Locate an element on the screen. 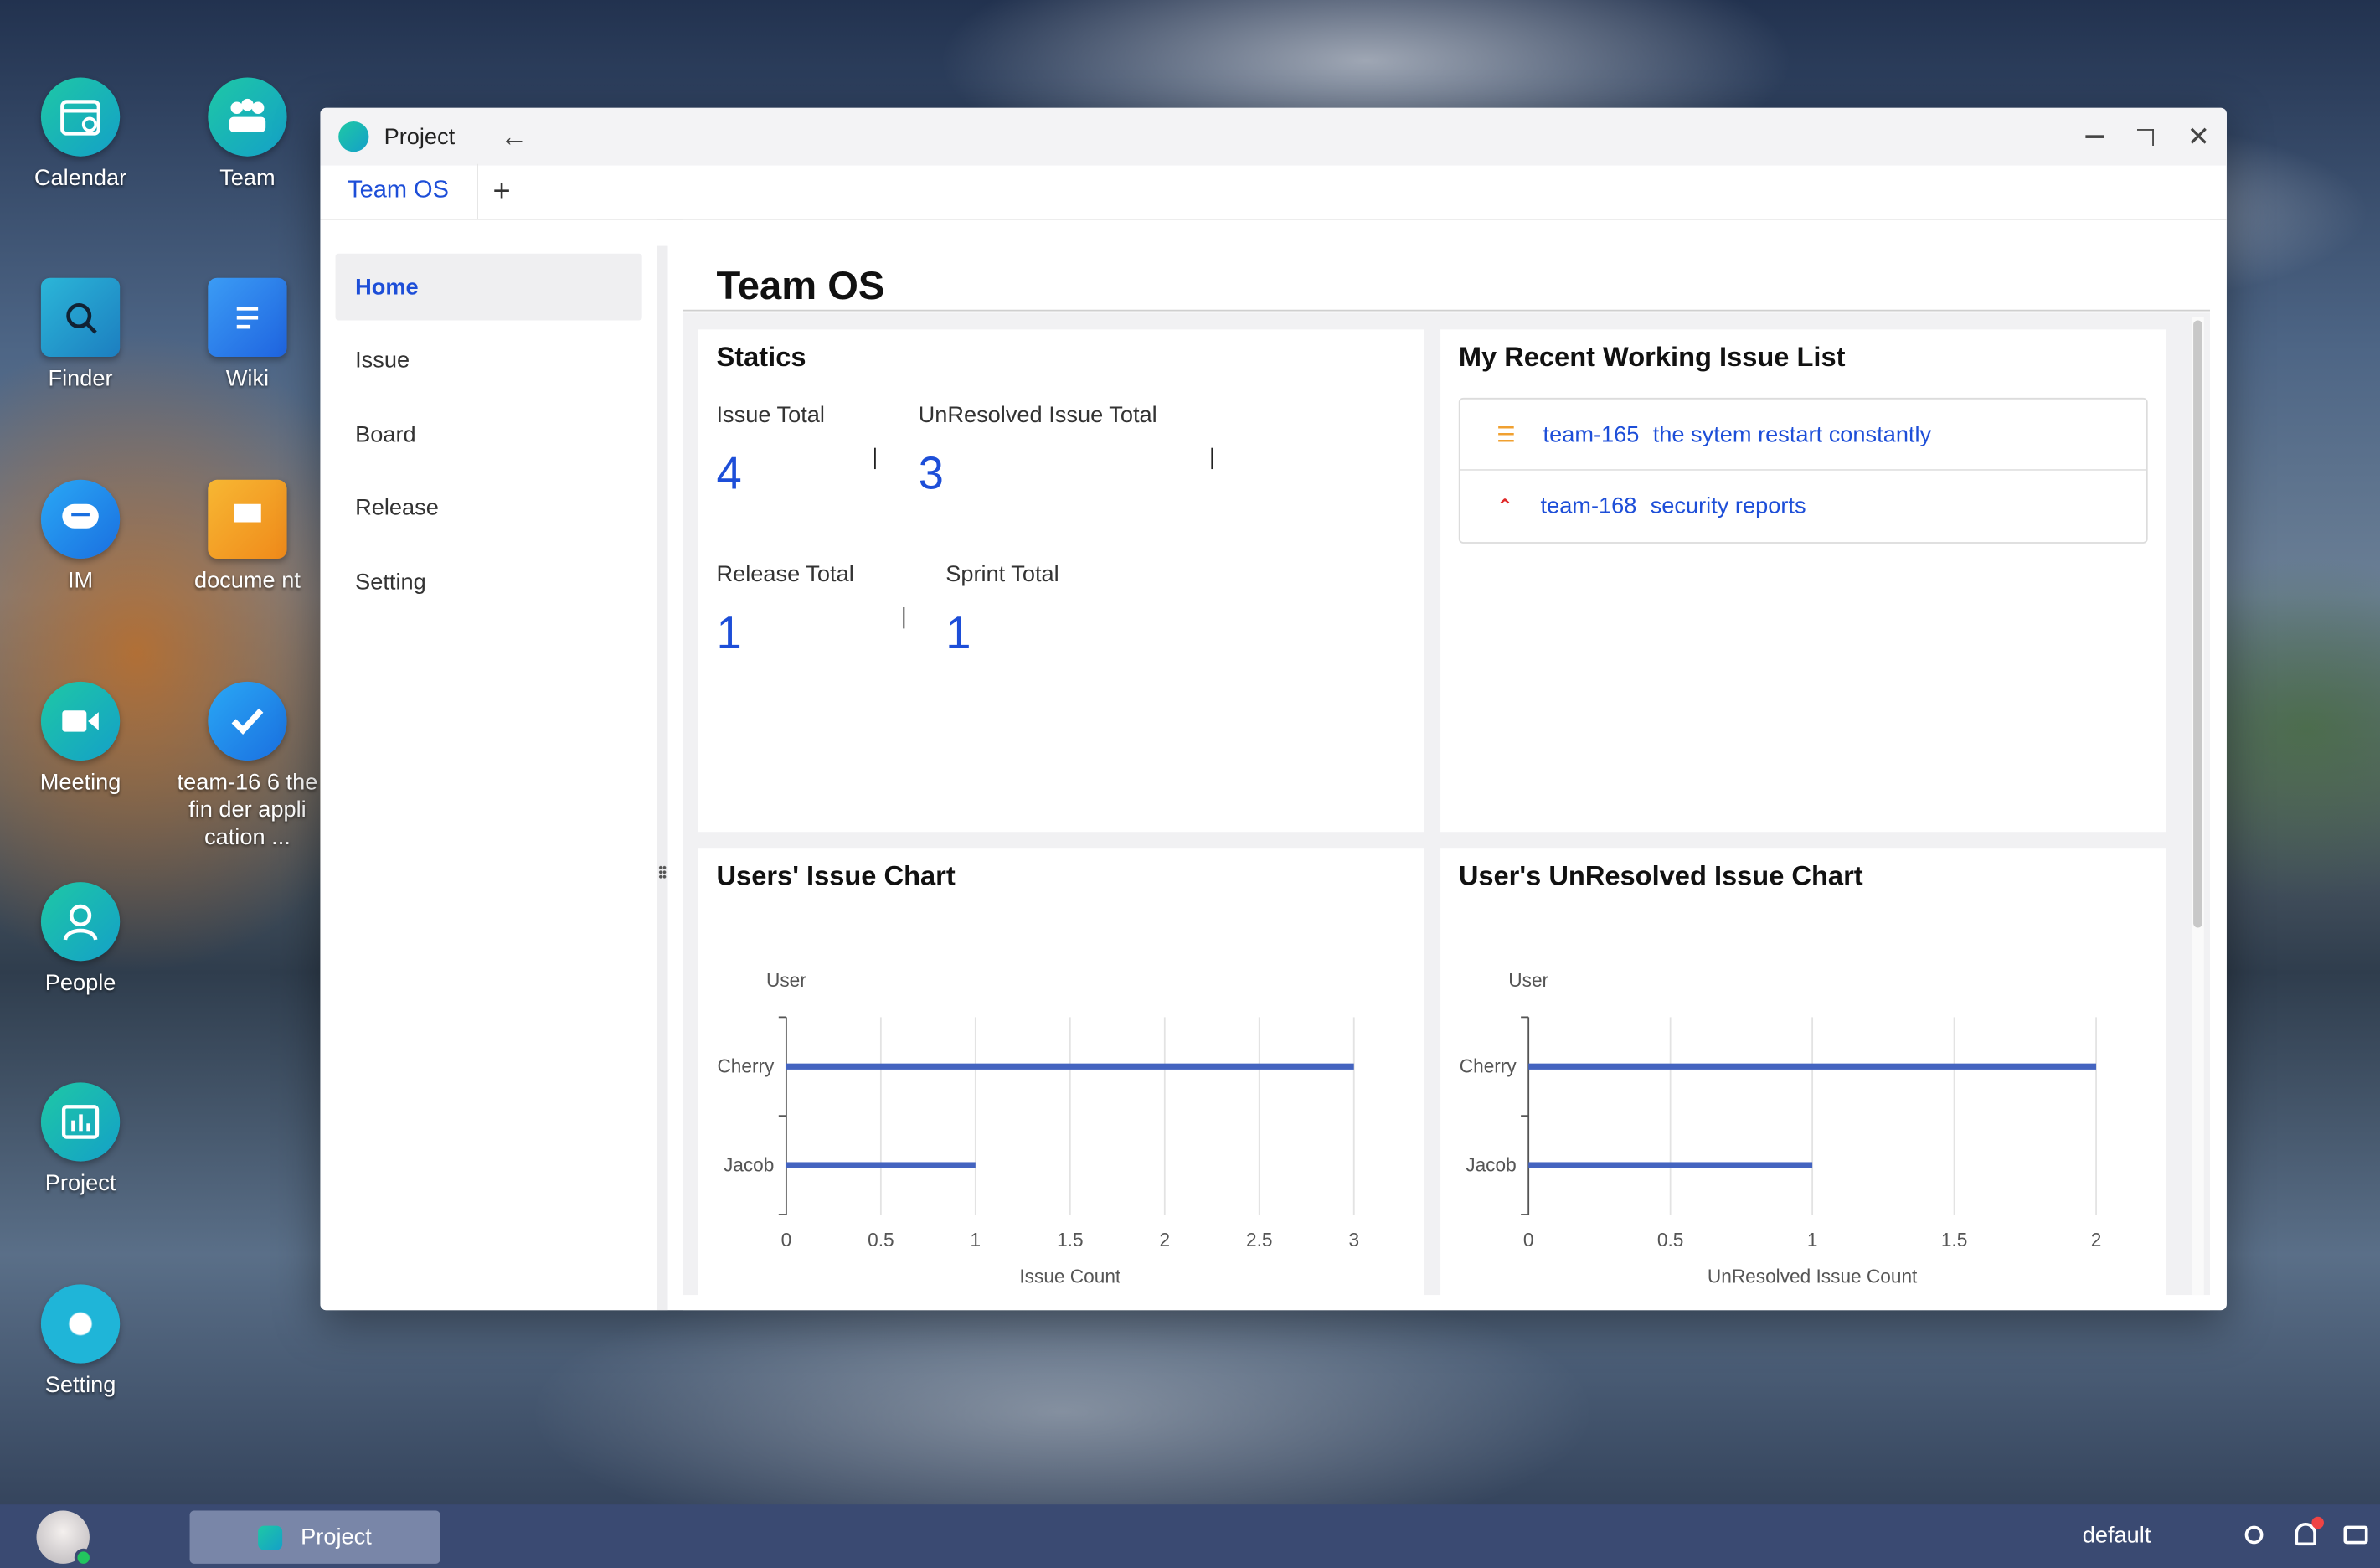 The image size is (2380, 1568). notification-bell-icon is located at coordinates (2309, 1531).